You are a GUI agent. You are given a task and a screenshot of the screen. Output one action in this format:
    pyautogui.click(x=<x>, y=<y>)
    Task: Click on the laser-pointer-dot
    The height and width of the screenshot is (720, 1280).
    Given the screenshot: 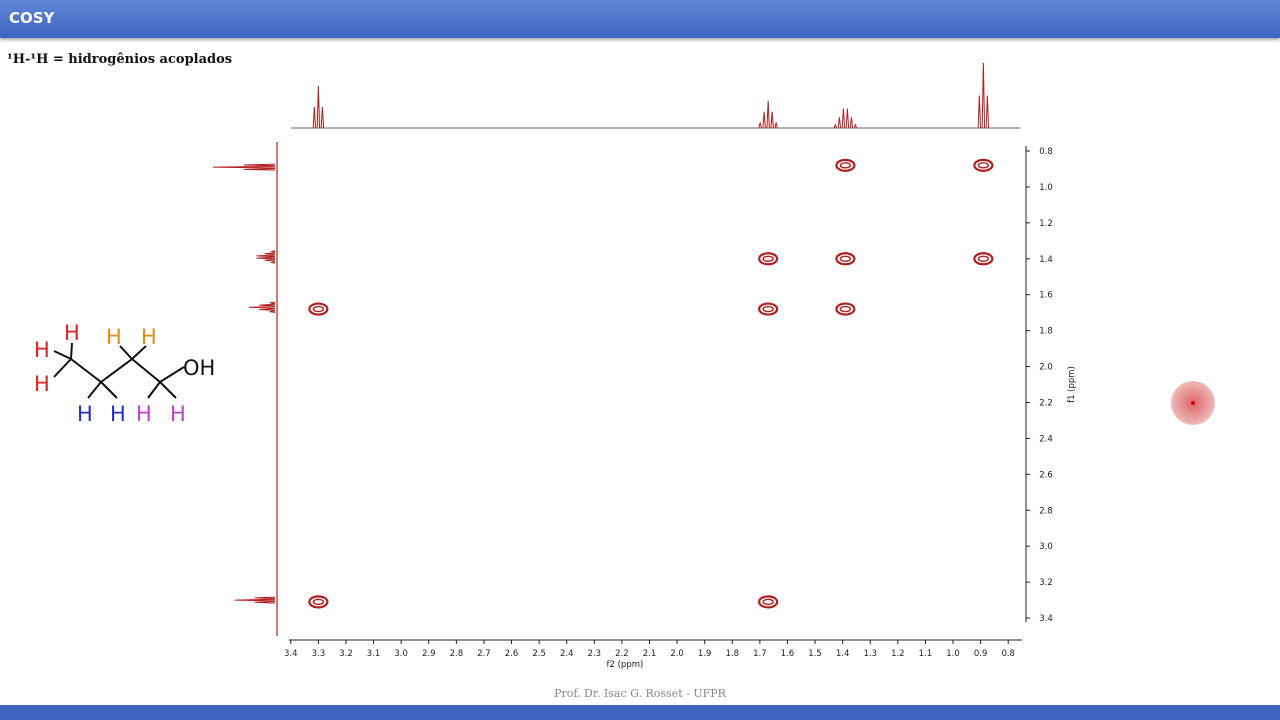 What is the action you would take?
    pyautogui.click(x=1193, y=403)
    